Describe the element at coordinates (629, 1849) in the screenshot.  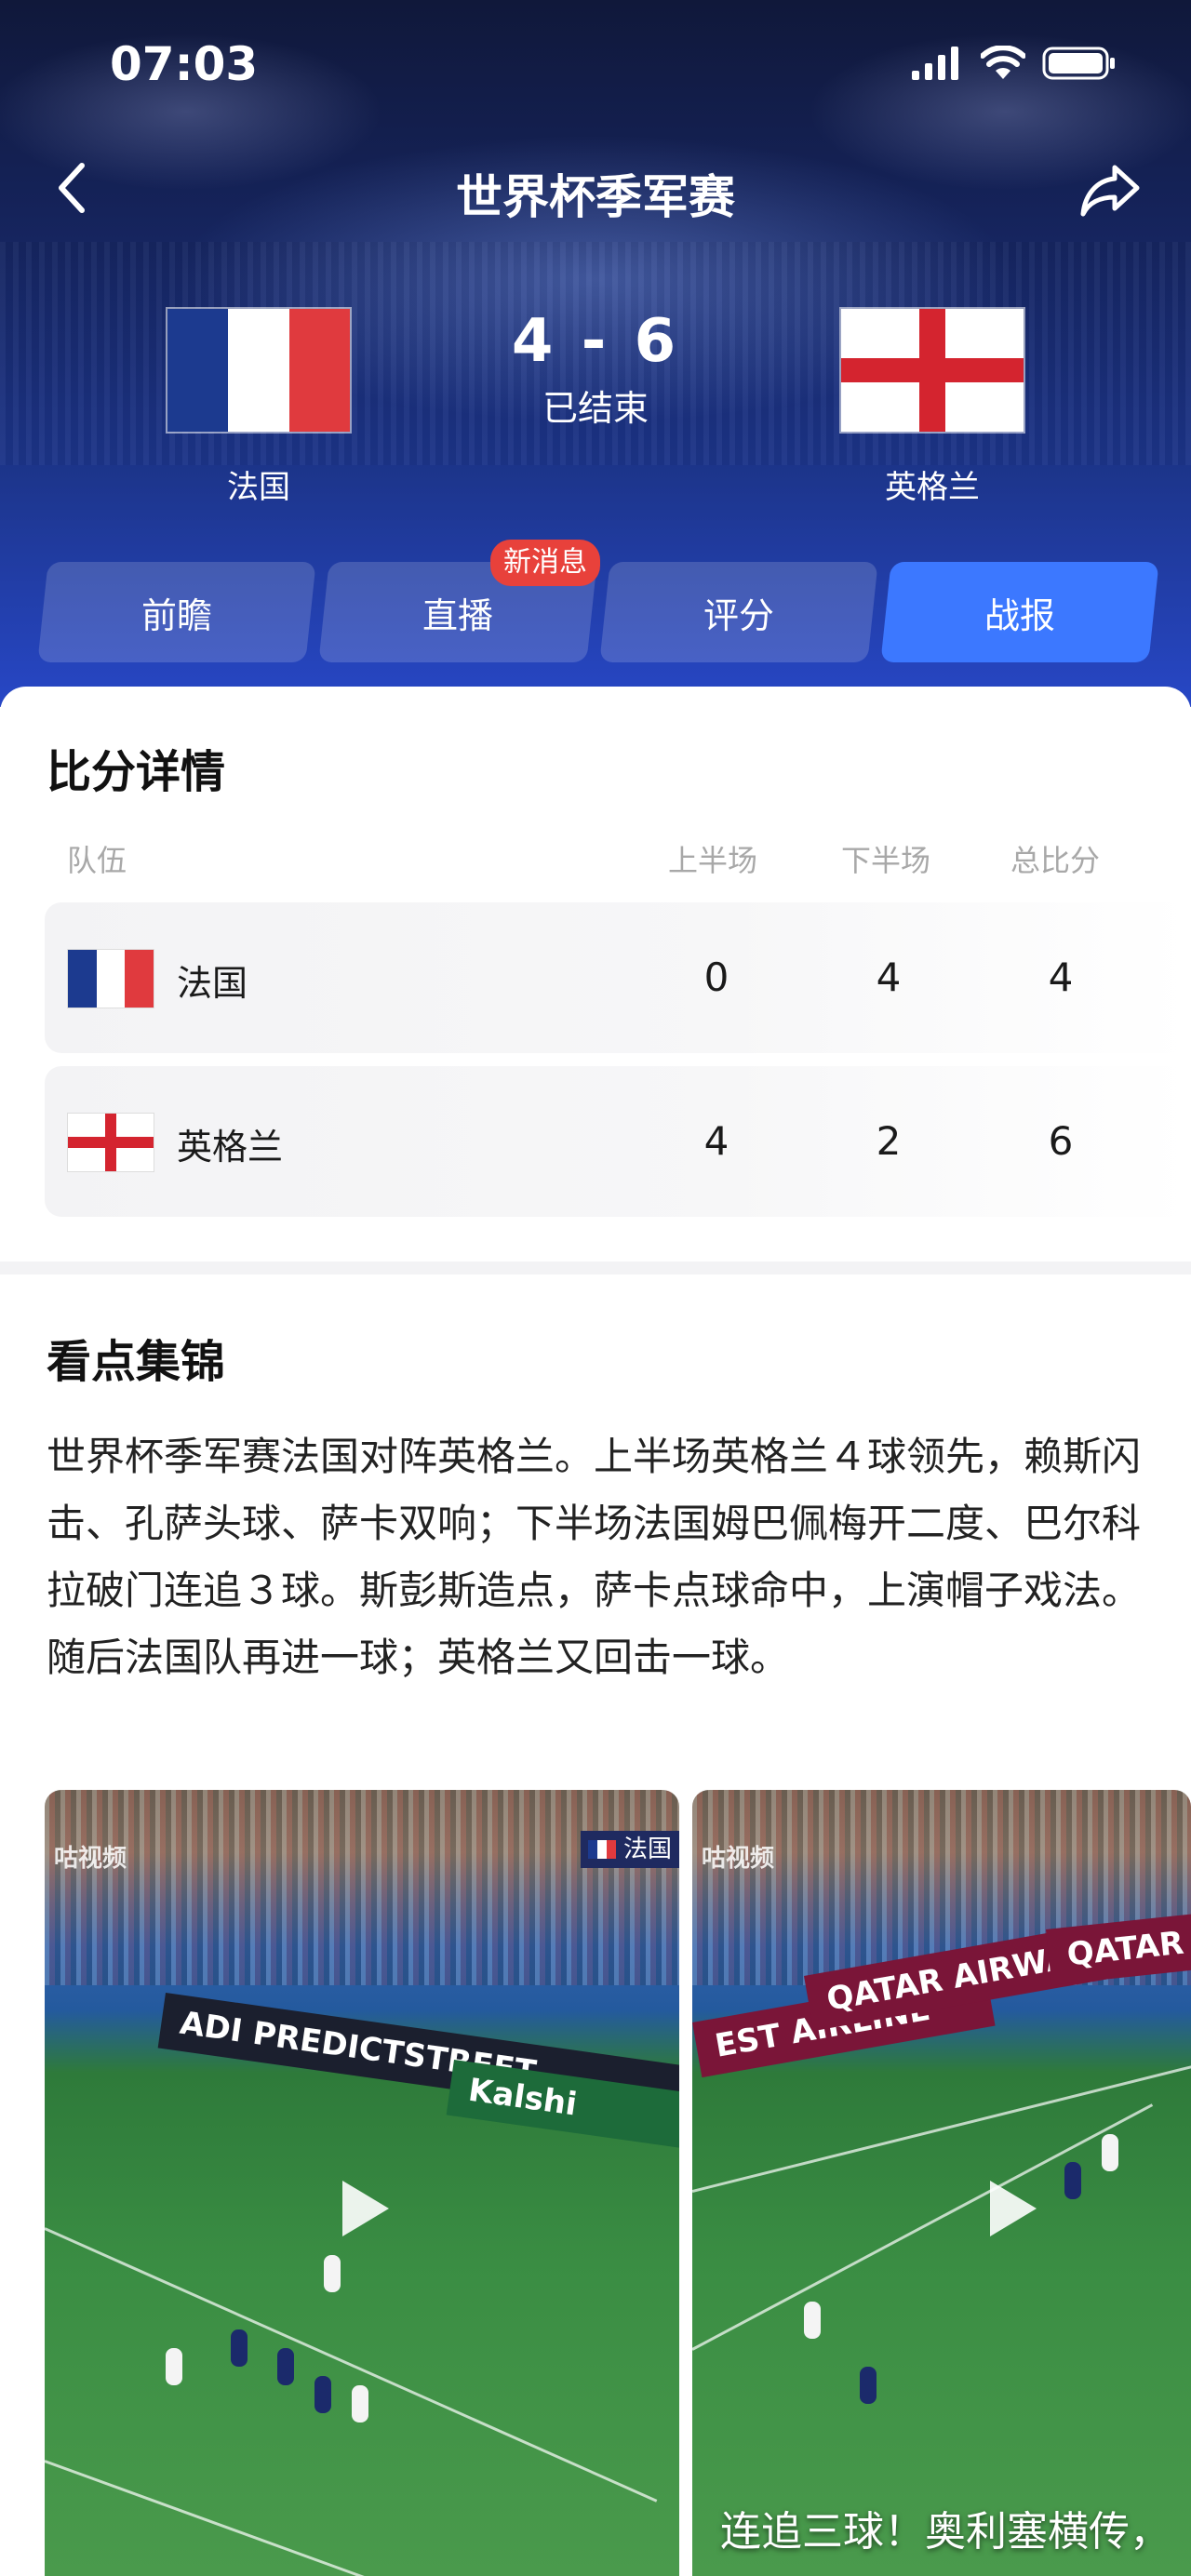
I see `broadcast-tag: 法国` at that location.